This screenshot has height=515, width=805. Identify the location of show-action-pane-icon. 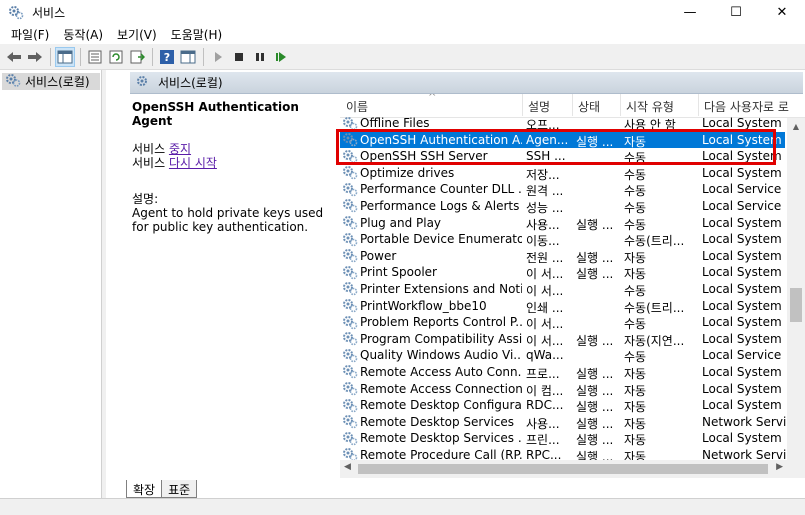
(188, 57).